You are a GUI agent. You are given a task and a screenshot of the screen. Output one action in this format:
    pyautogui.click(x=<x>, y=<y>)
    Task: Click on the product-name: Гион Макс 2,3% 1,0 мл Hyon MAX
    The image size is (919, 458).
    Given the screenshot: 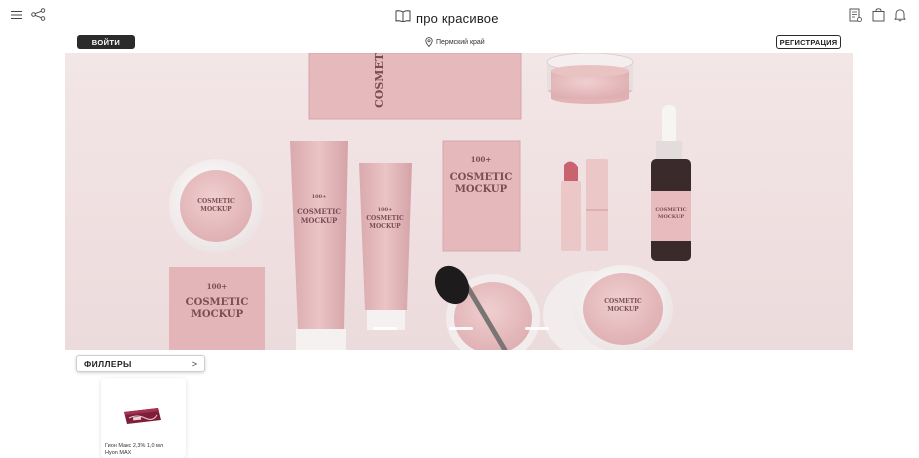 What is the action you would take?
    pyautogui.click(x=145, y=450)
    